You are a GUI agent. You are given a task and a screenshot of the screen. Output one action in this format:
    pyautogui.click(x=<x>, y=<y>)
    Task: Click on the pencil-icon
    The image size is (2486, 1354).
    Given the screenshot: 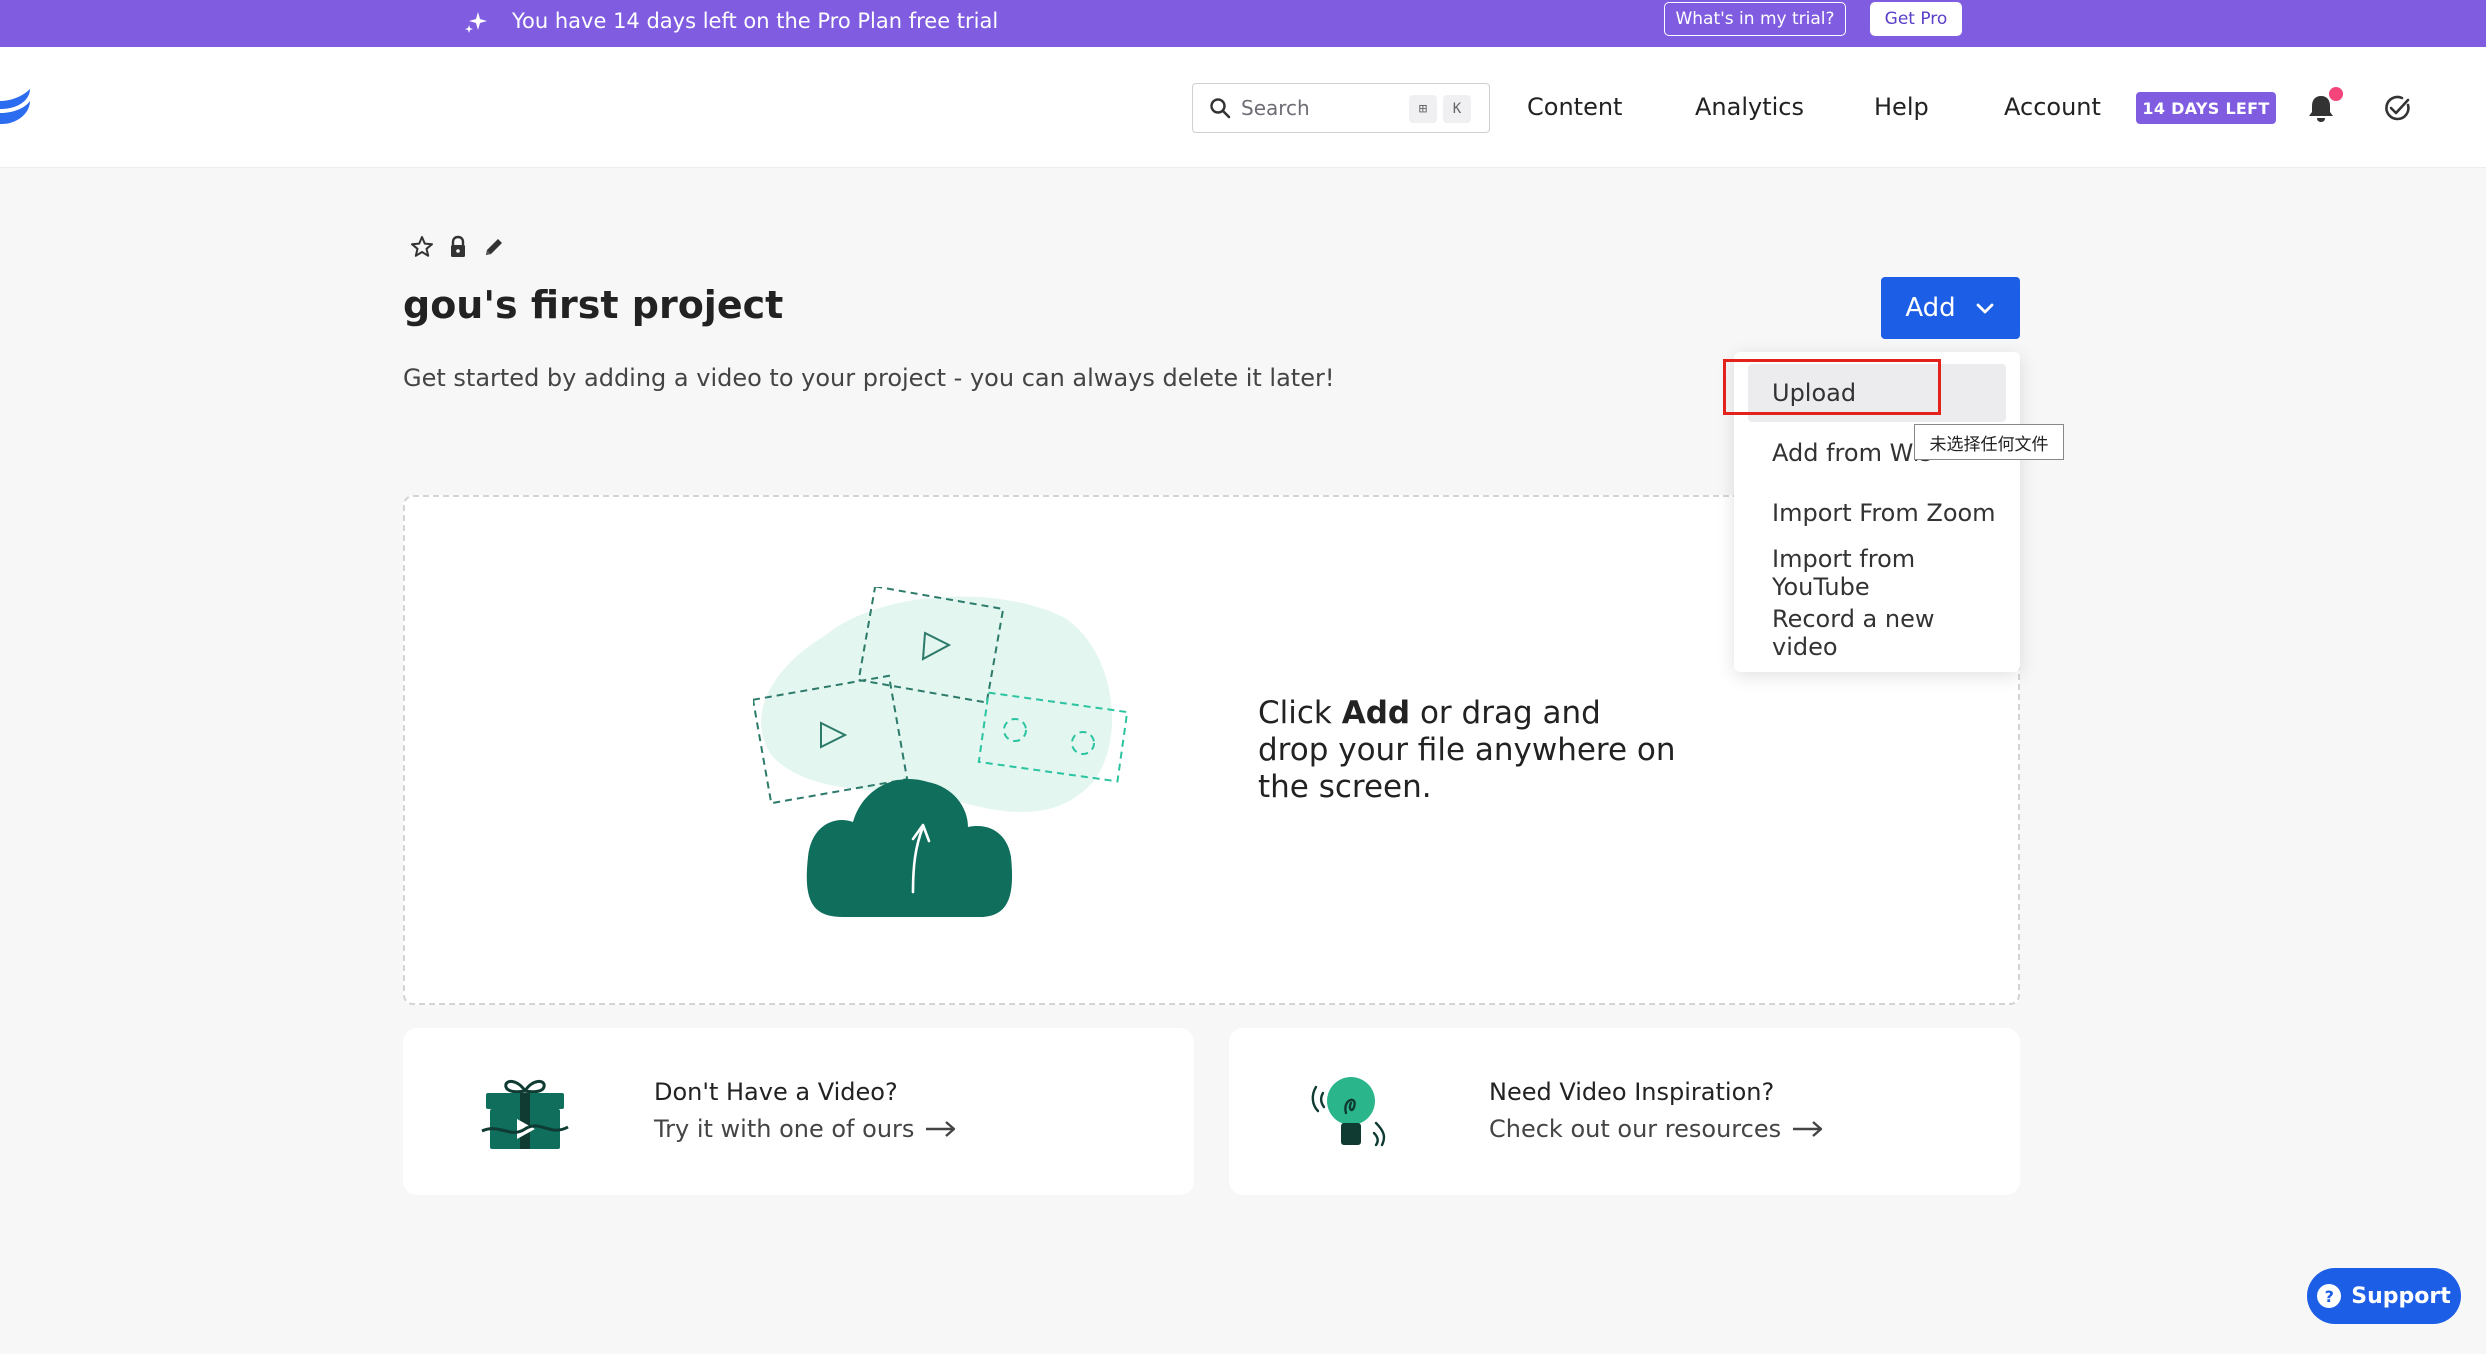 What is the action you would take?
    pyautogui.click(x=494, y=247)
    